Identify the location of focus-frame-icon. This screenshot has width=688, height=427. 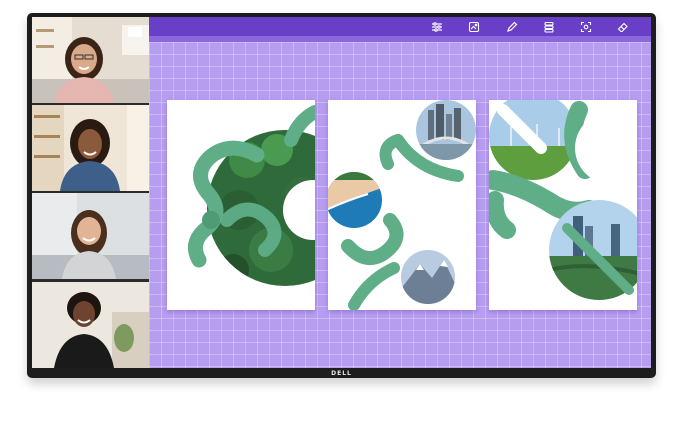
(586, 27).